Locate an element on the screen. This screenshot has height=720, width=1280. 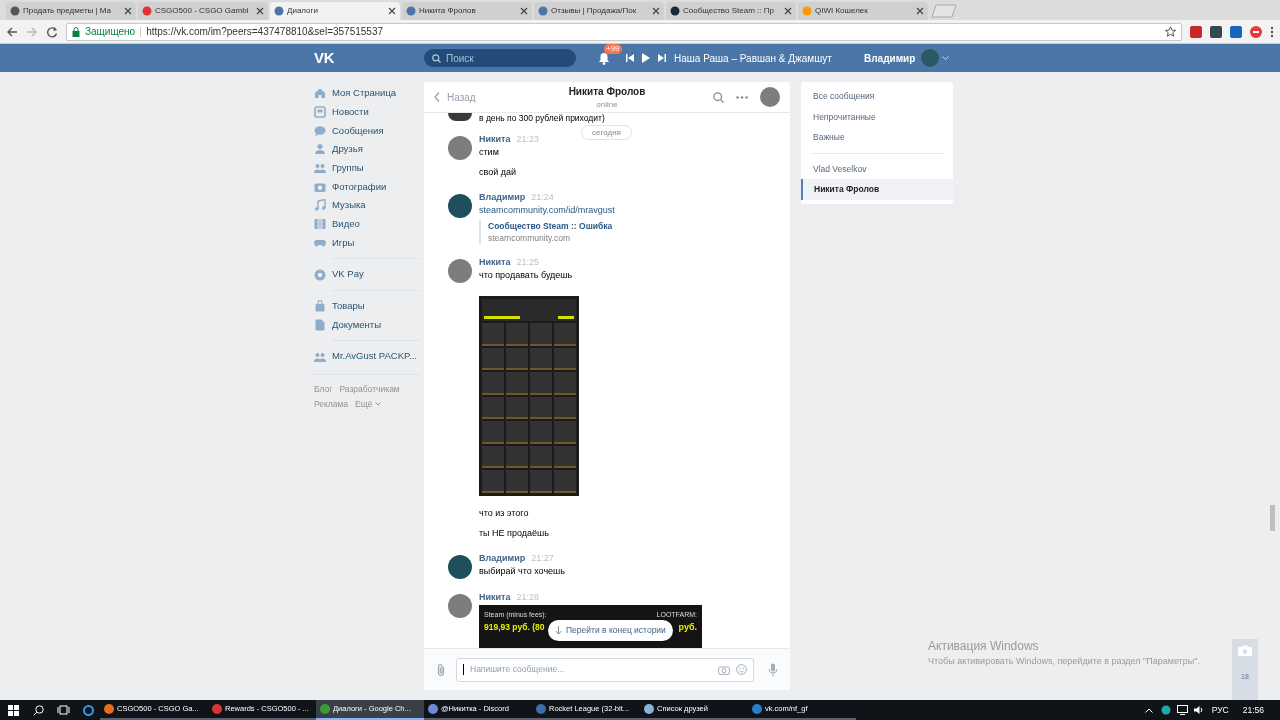
sidebar-item: Друзья is located at coordinates (367, 149).